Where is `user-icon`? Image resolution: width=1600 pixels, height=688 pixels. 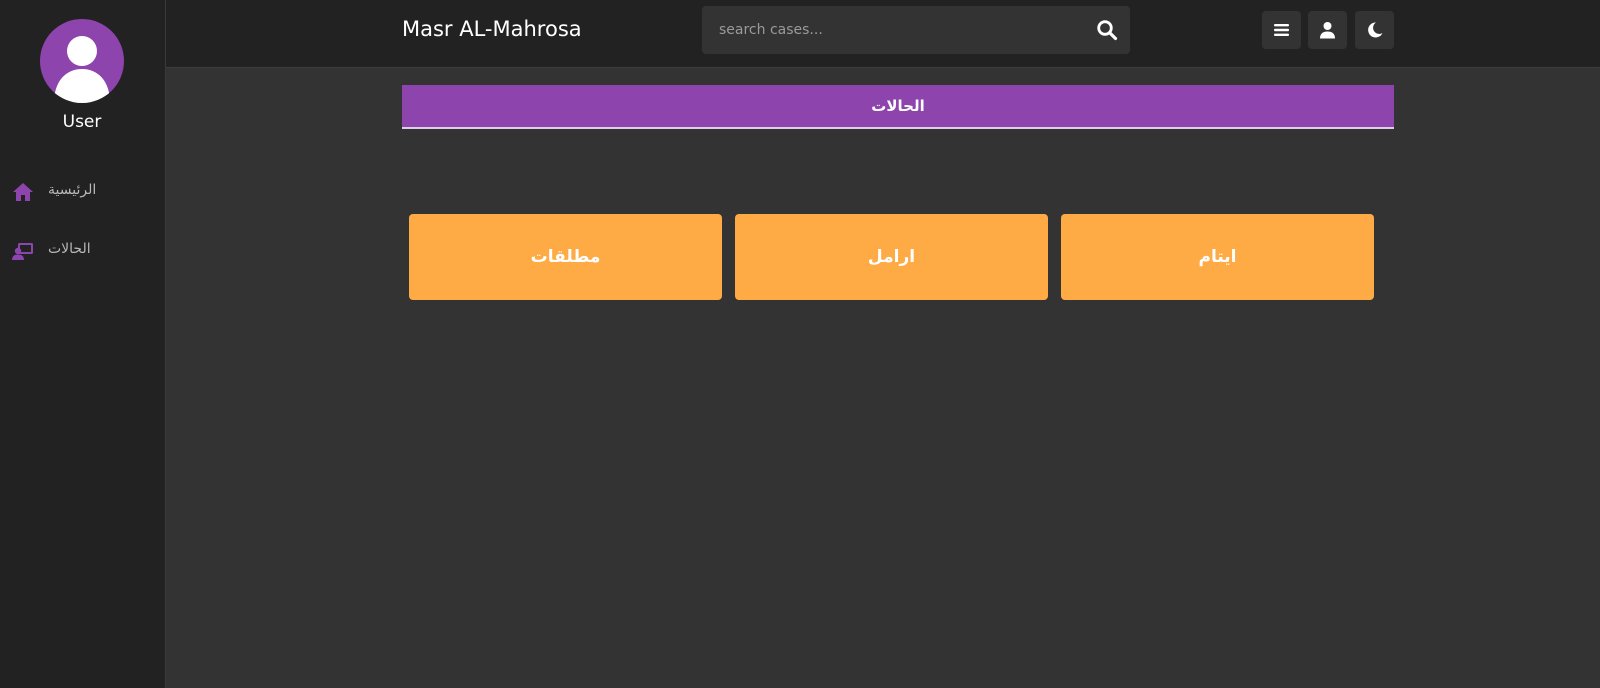 user-icon is located at coordinates (1327, 30).